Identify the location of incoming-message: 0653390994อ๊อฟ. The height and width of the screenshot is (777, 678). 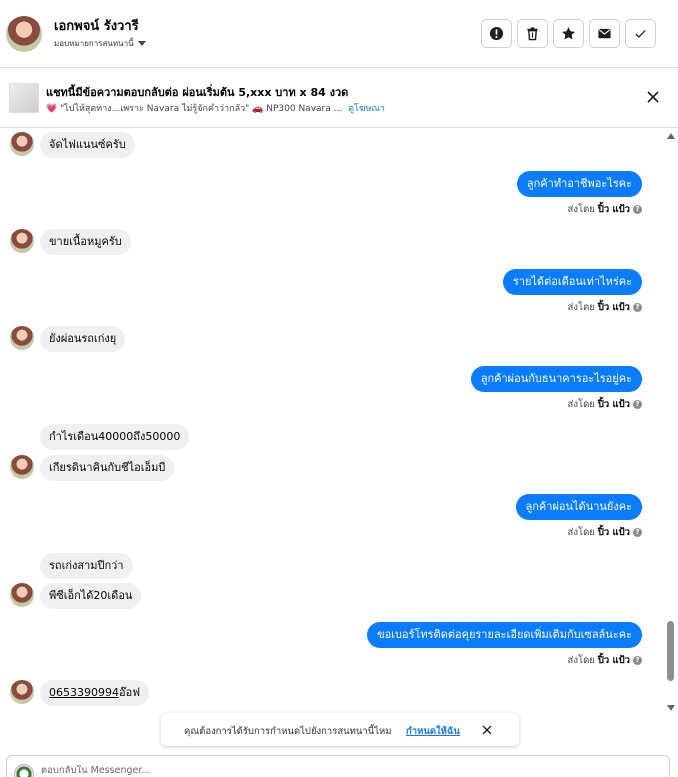
(95, 693).